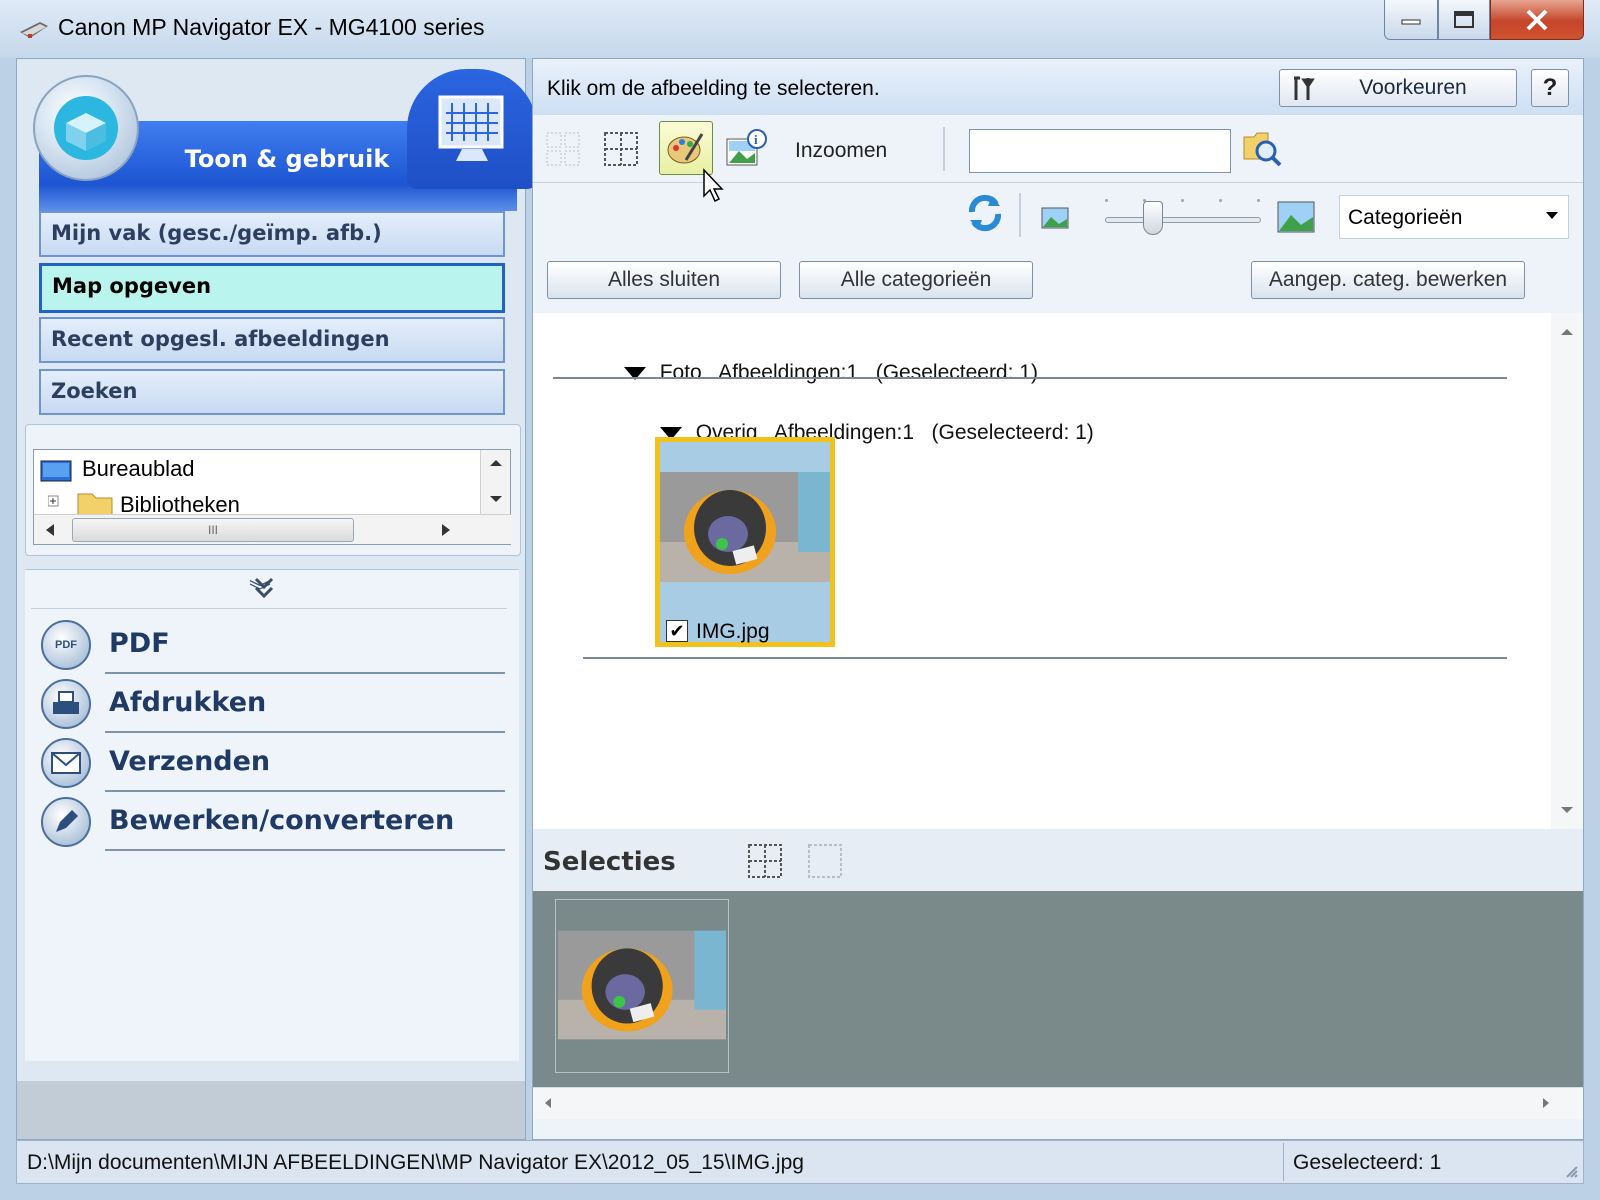  What do you see at coordinates (1055, 218) in the screenshot?
I see `small-thumbnail-icon` at bounding box center [1055, 218].